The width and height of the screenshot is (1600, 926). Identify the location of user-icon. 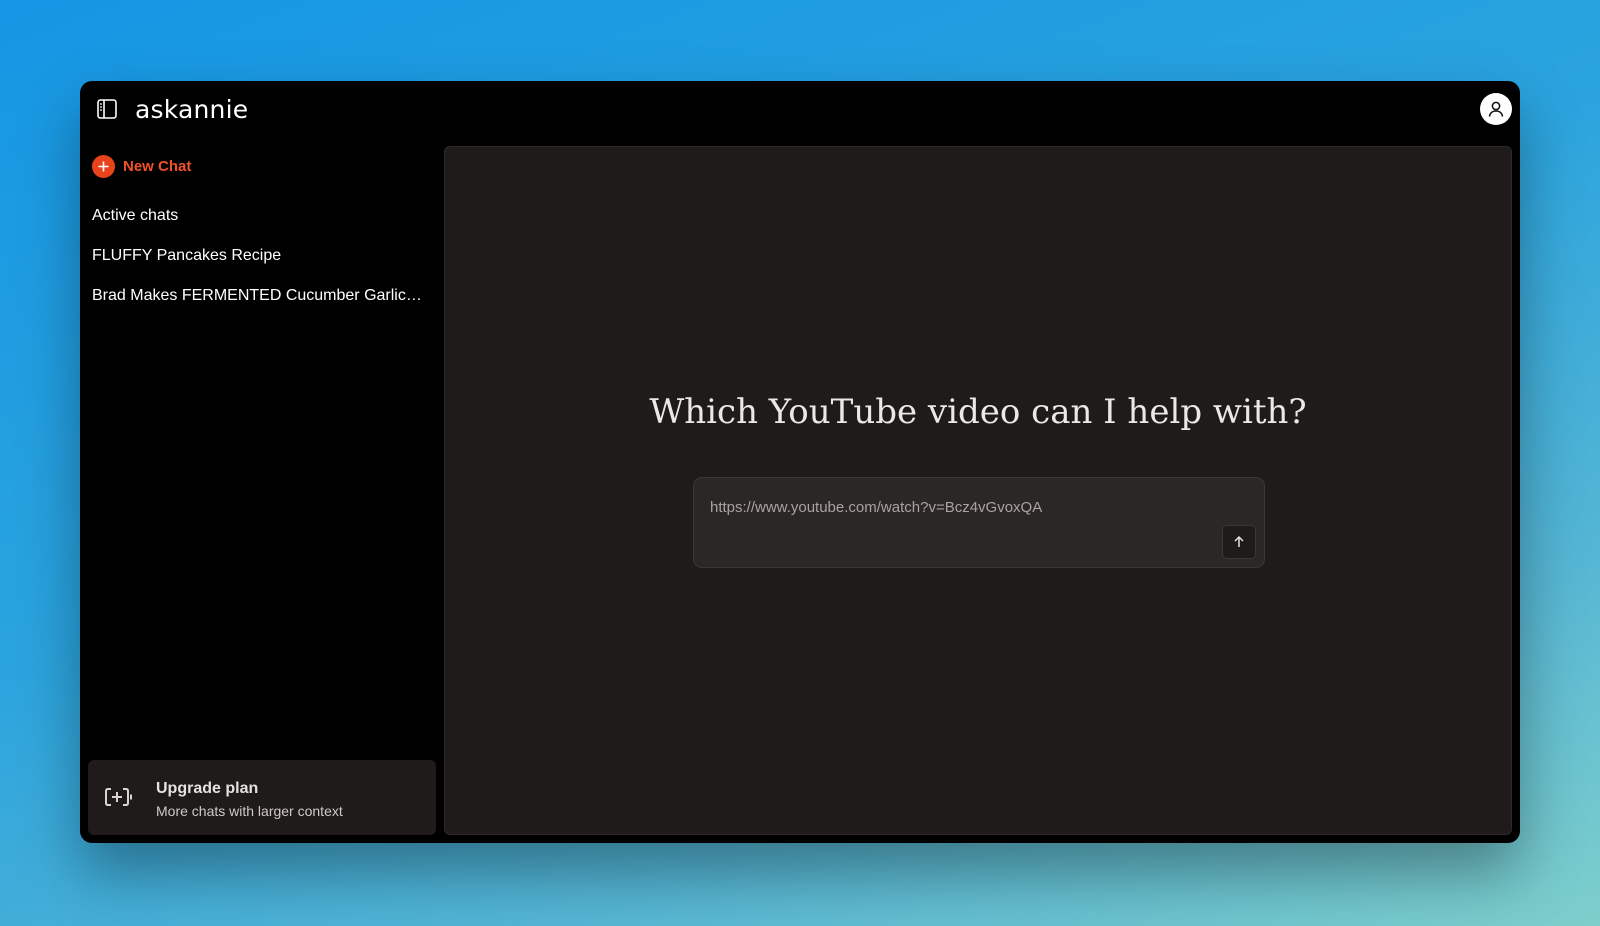
(1496, 109).